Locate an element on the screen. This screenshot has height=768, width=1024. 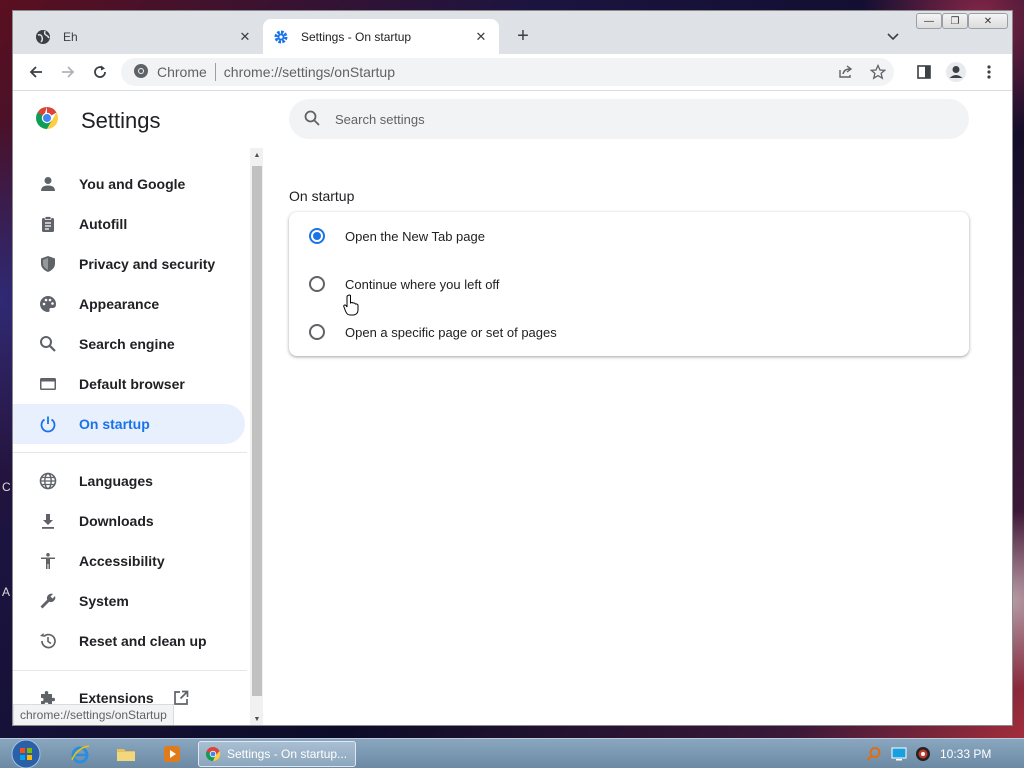
share-icon is located at coordinates (846, 72).